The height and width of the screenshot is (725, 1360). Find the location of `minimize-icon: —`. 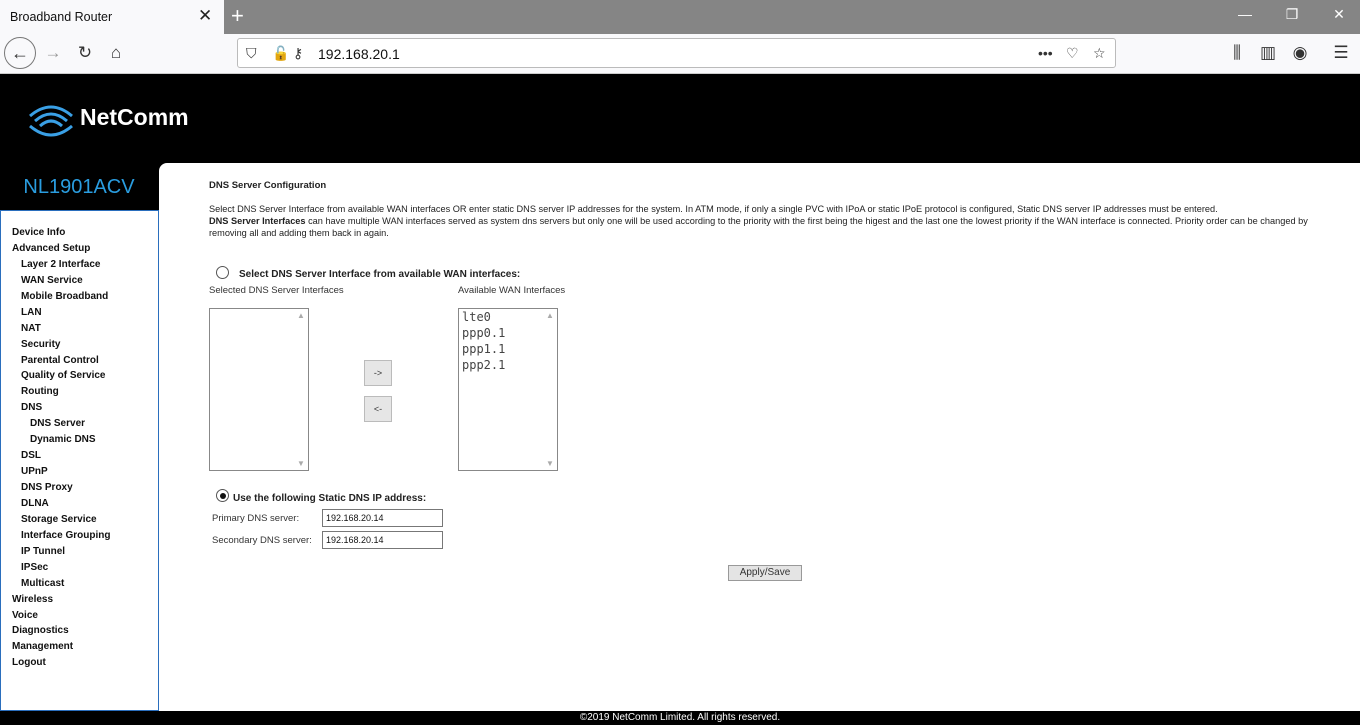

minimize-icon: — is located at coordinates (1245, 14).